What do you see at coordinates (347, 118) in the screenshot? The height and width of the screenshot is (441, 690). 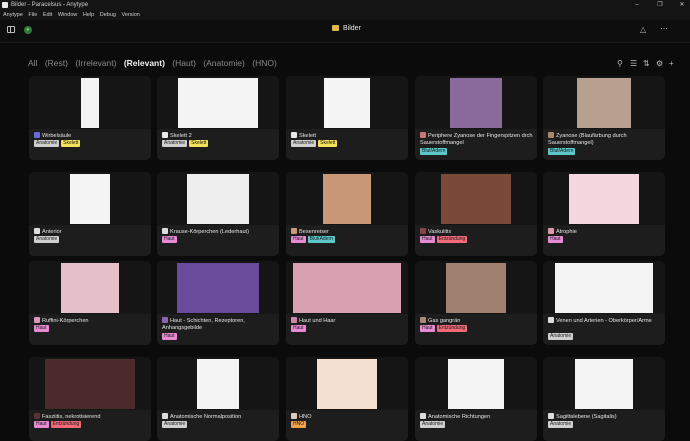 I see `gallery-card: Skelett Anatomie Skelett` at bounding box center [347, 118].